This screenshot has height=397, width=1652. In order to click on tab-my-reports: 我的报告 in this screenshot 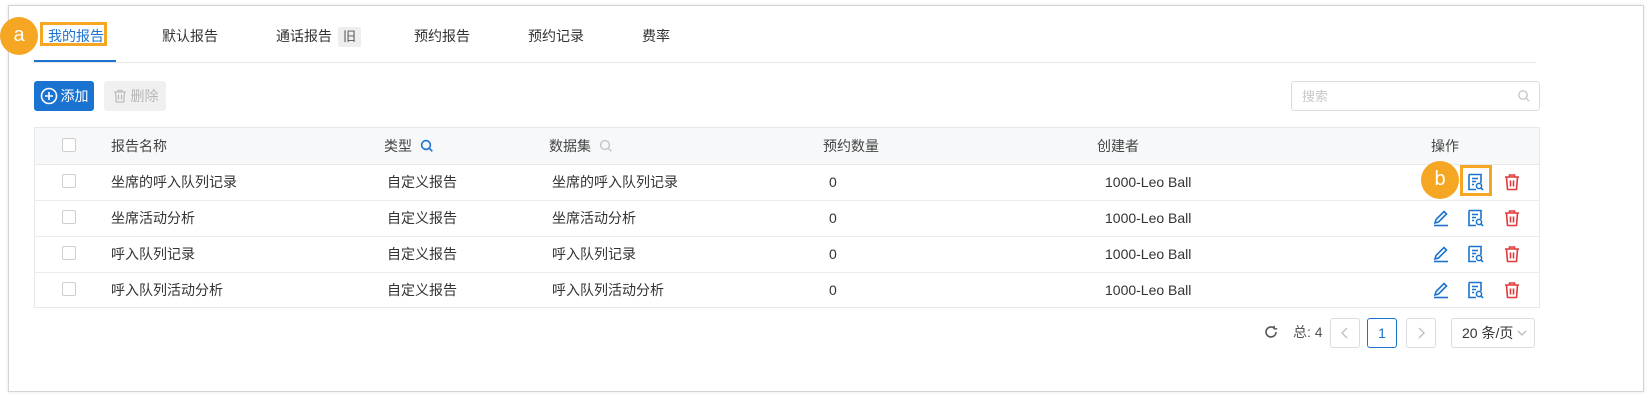, I will do `click(76, 41)`.